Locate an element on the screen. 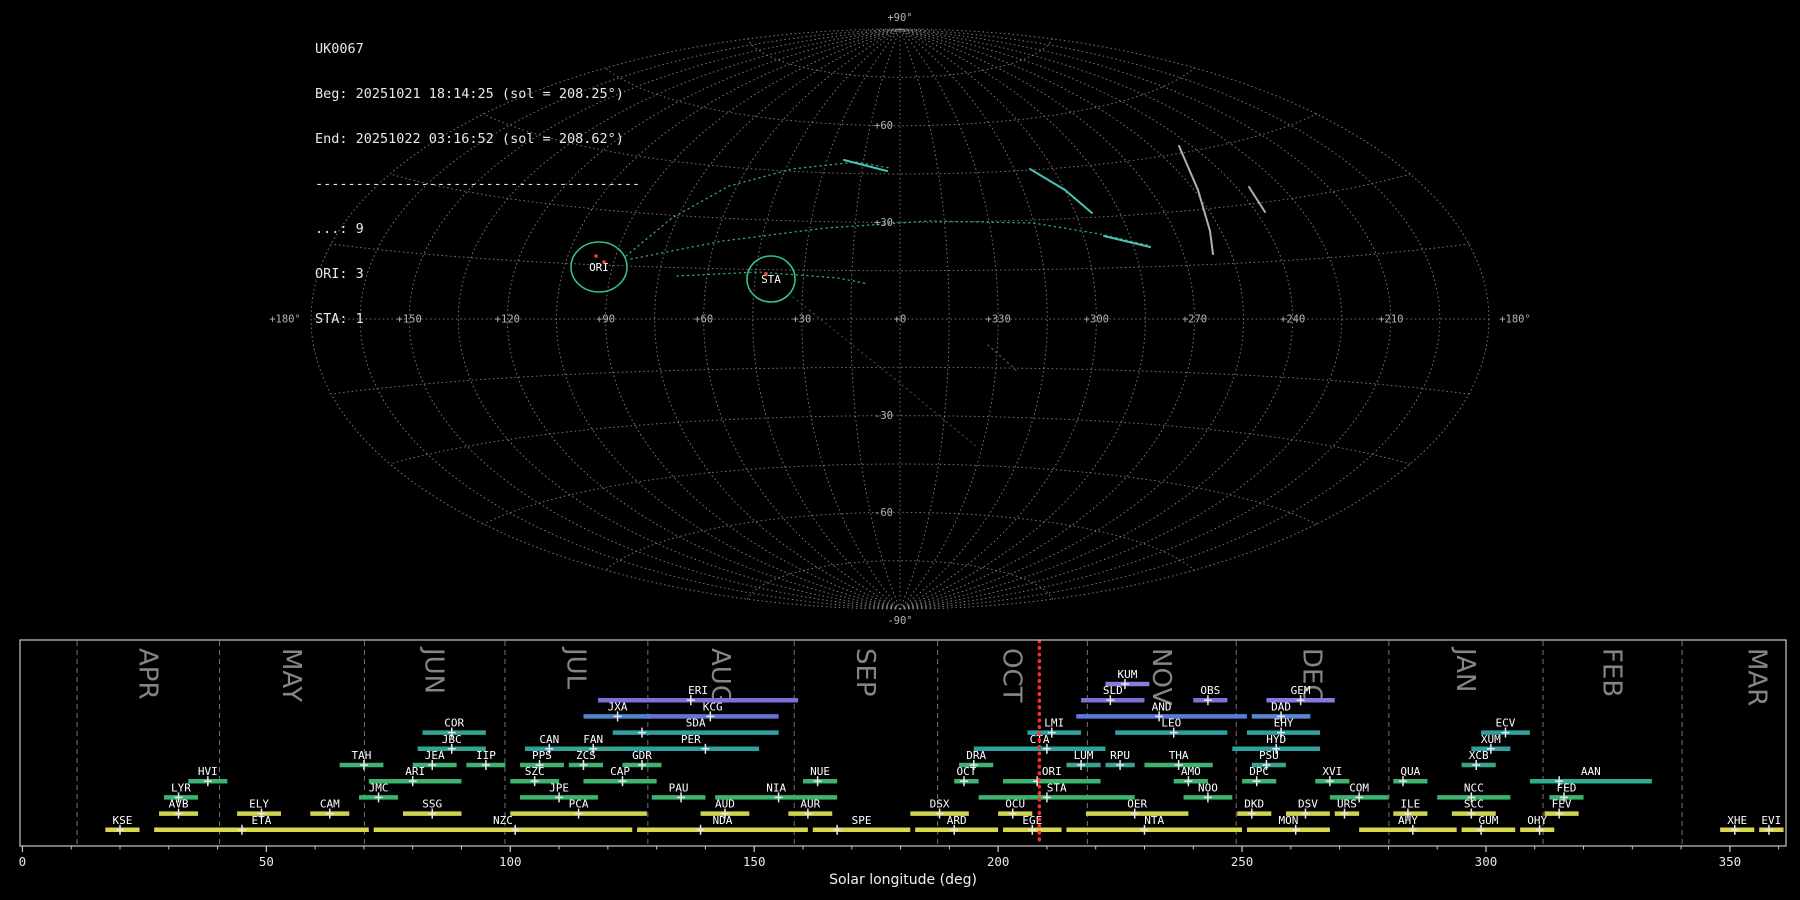  shower-label-COR: COR is located at coordinates (454, 723).